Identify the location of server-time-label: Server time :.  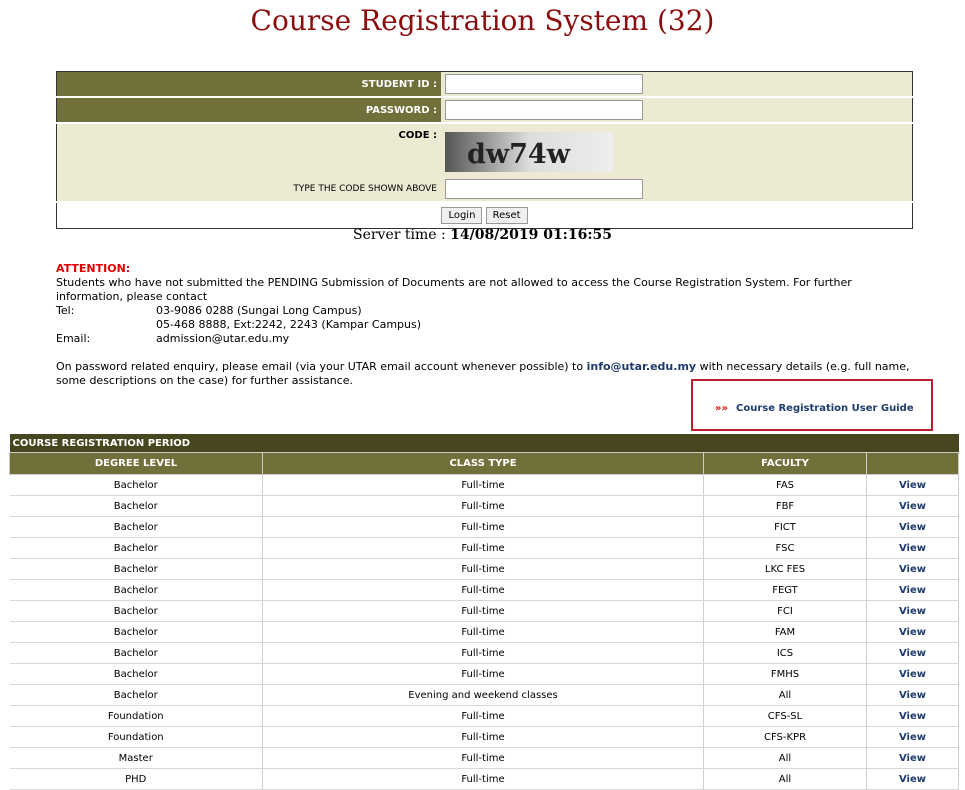
(401, 235).